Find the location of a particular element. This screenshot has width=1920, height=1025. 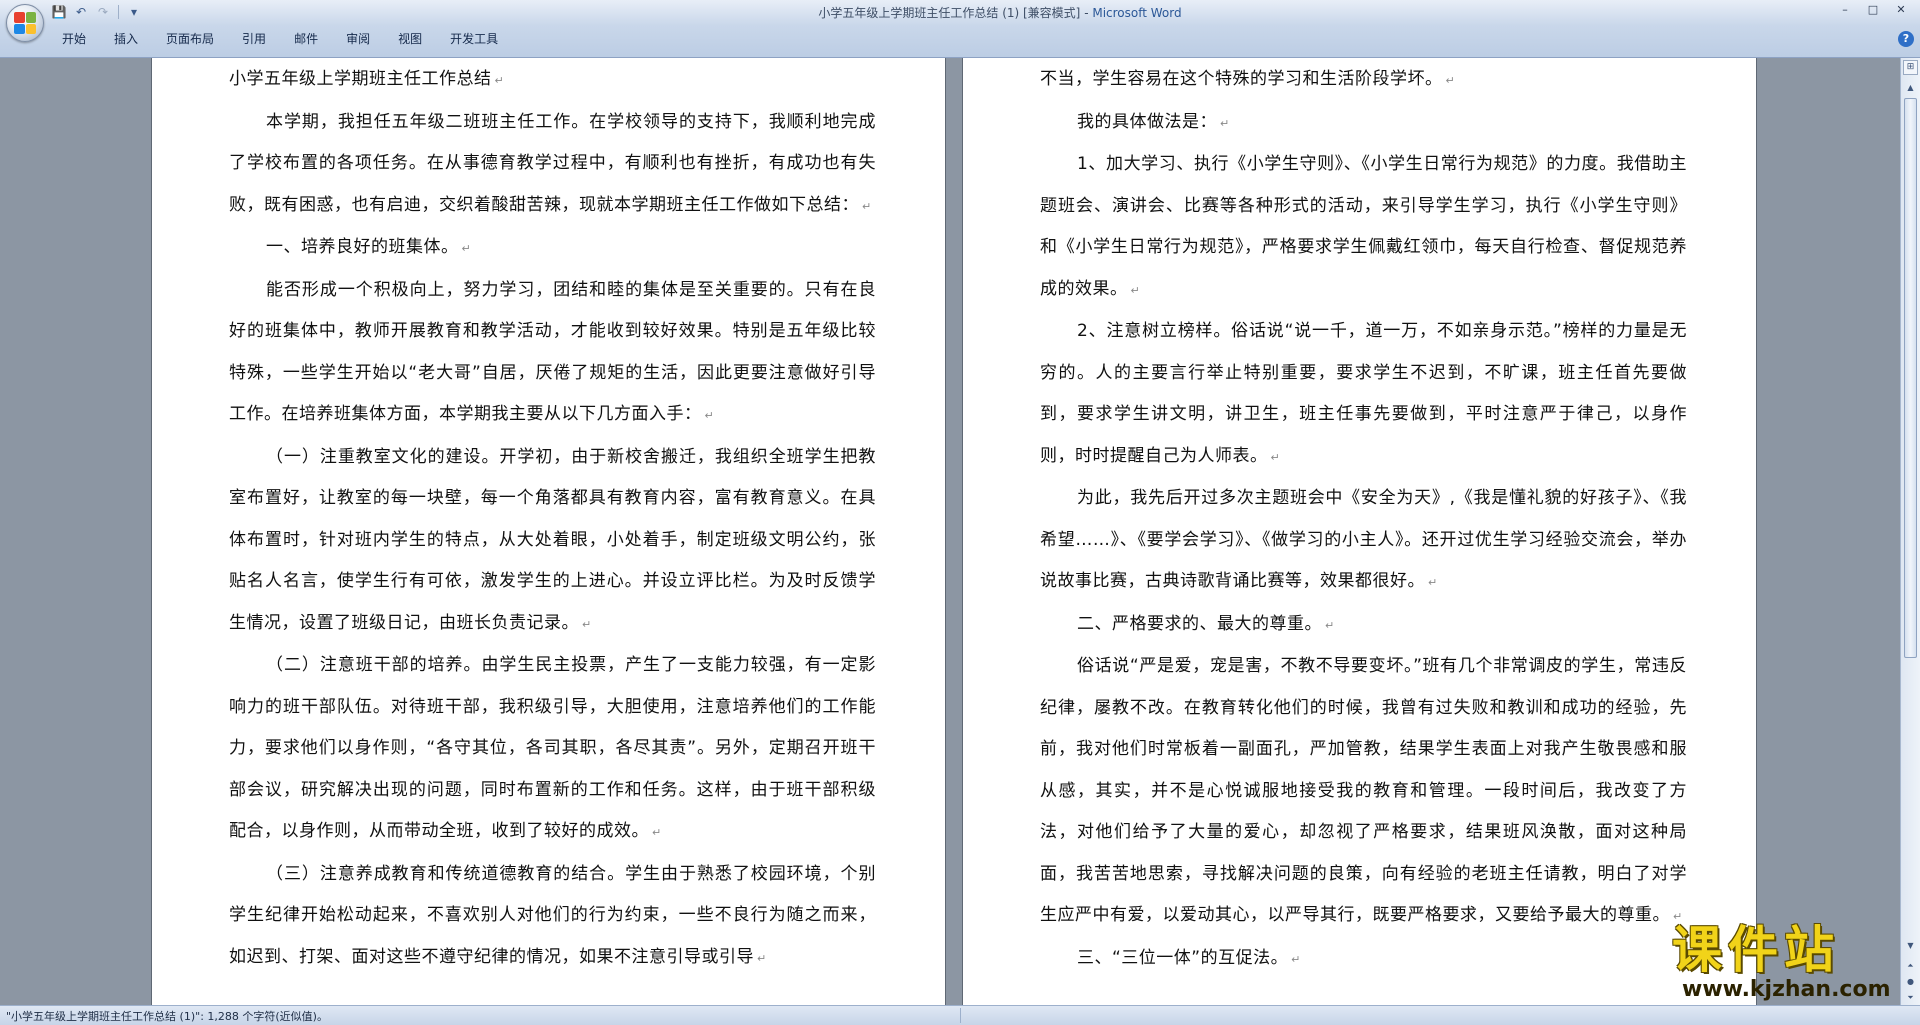

status-divider is located at coordinates (960, 1015).